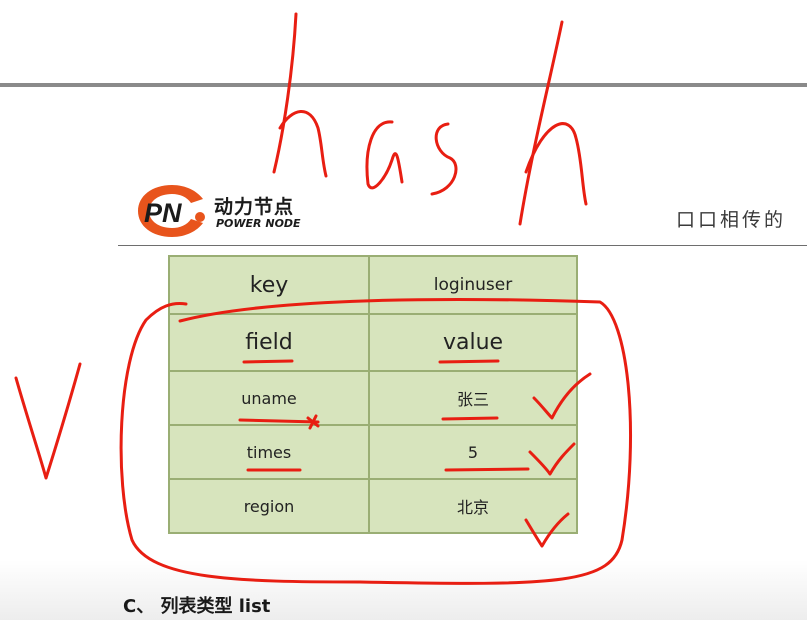 The height and width of the screenshot is (620, 807). What do you see at coordinates (163, 213) in the screenshot?
I see `svg-text: PN` at bounding box center [163, 213].